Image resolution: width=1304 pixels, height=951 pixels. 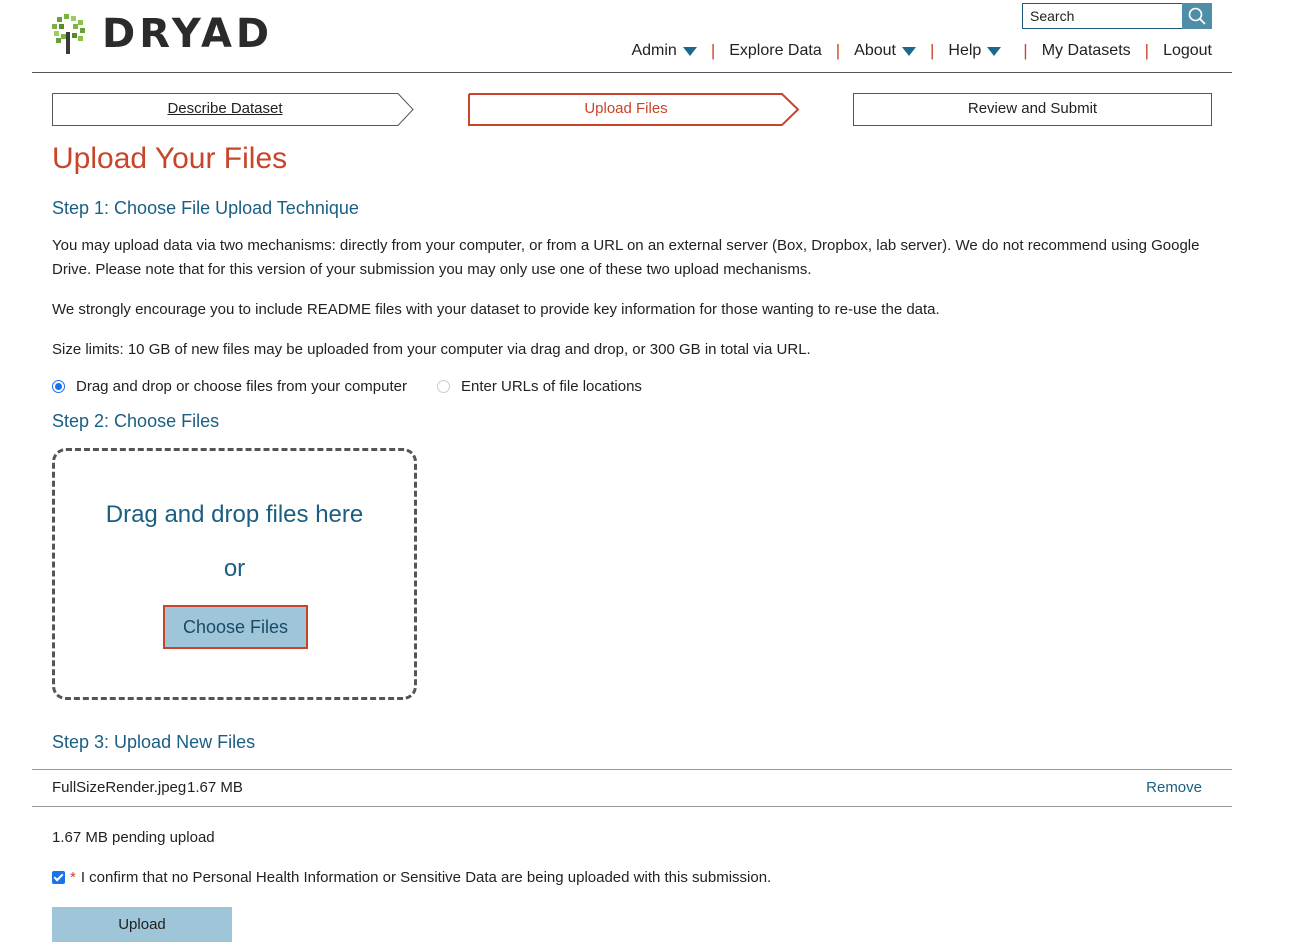 I want to click on remove-file-link: Remove, so click(x=1174, y=787).